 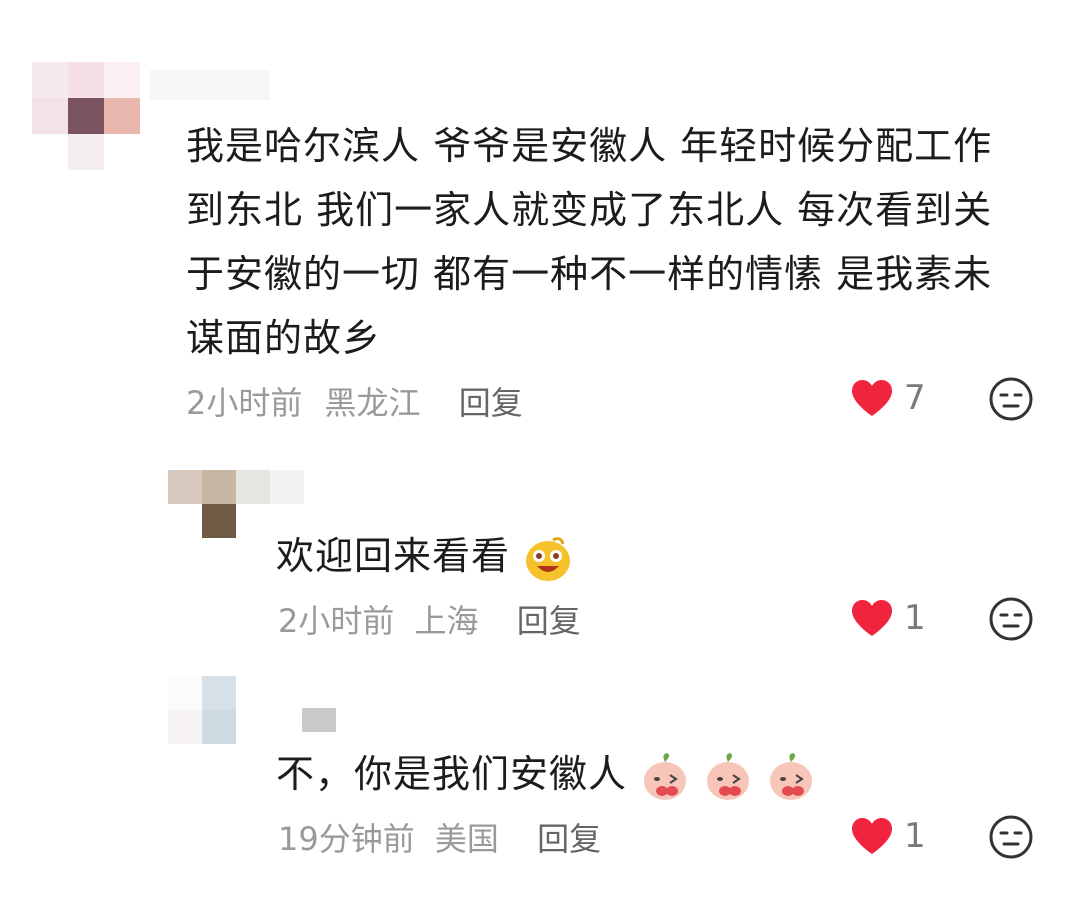 I want to click on comment-meta: 2小时前 上海 回复, so click(x=429, y=619).